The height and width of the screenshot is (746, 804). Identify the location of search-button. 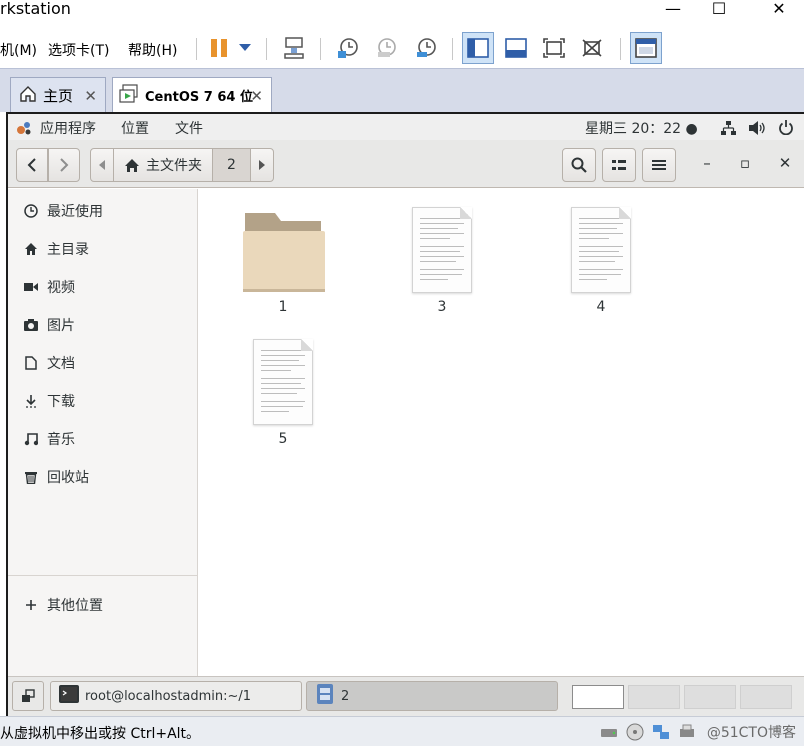
(579, 165).